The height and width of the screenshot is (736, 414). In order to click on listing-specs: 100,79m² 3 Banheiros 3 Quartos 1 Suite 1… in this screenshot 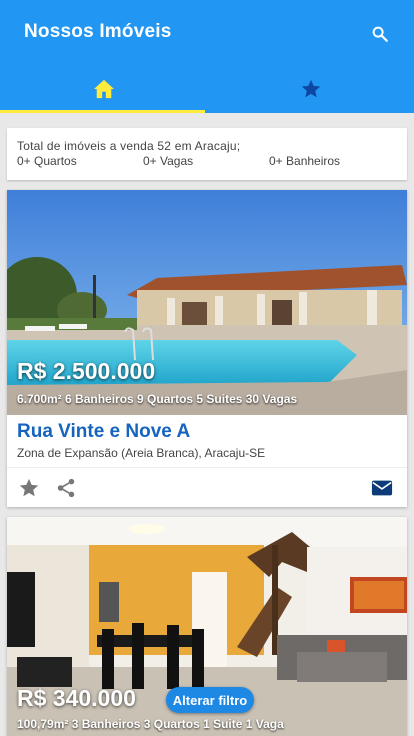, I will do `click(150, 724)`.